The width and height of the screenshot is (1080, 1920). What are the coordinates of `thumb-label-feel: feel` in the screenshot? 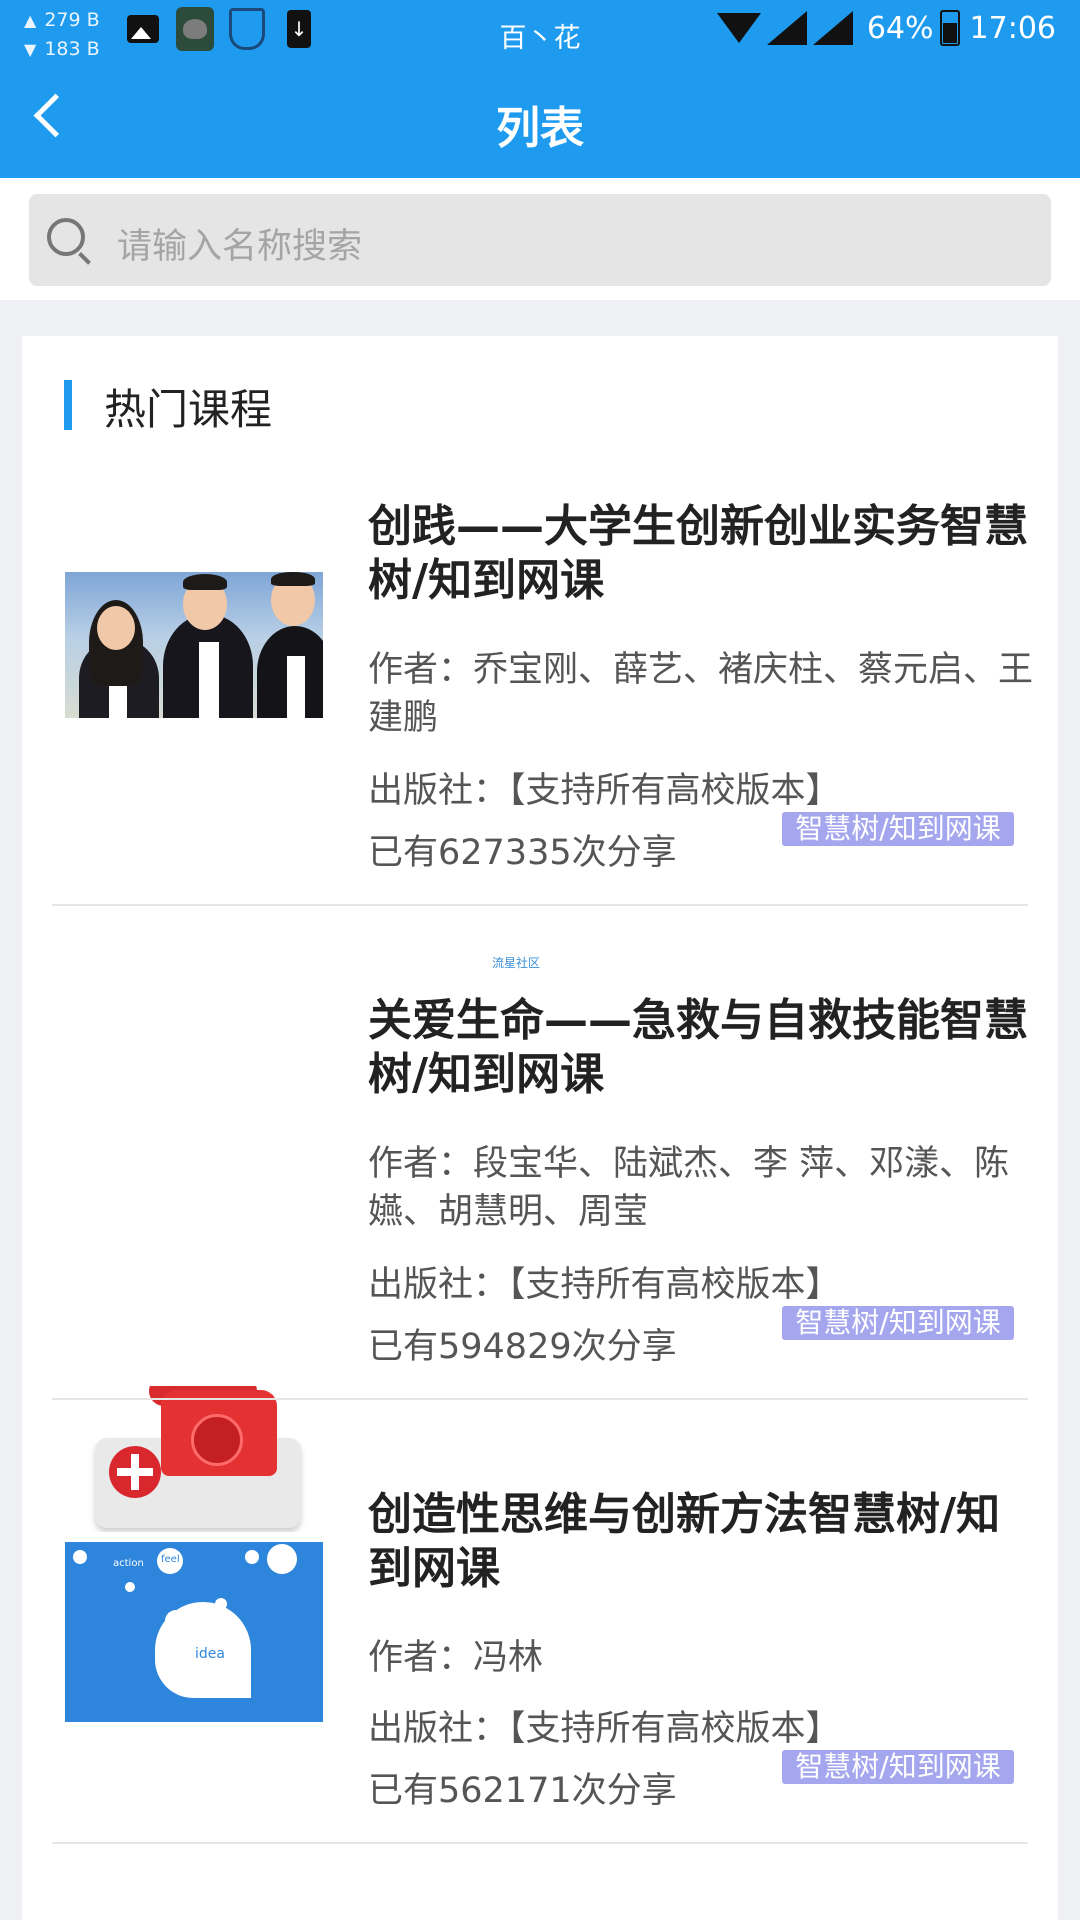 It's located at (170, 1559).